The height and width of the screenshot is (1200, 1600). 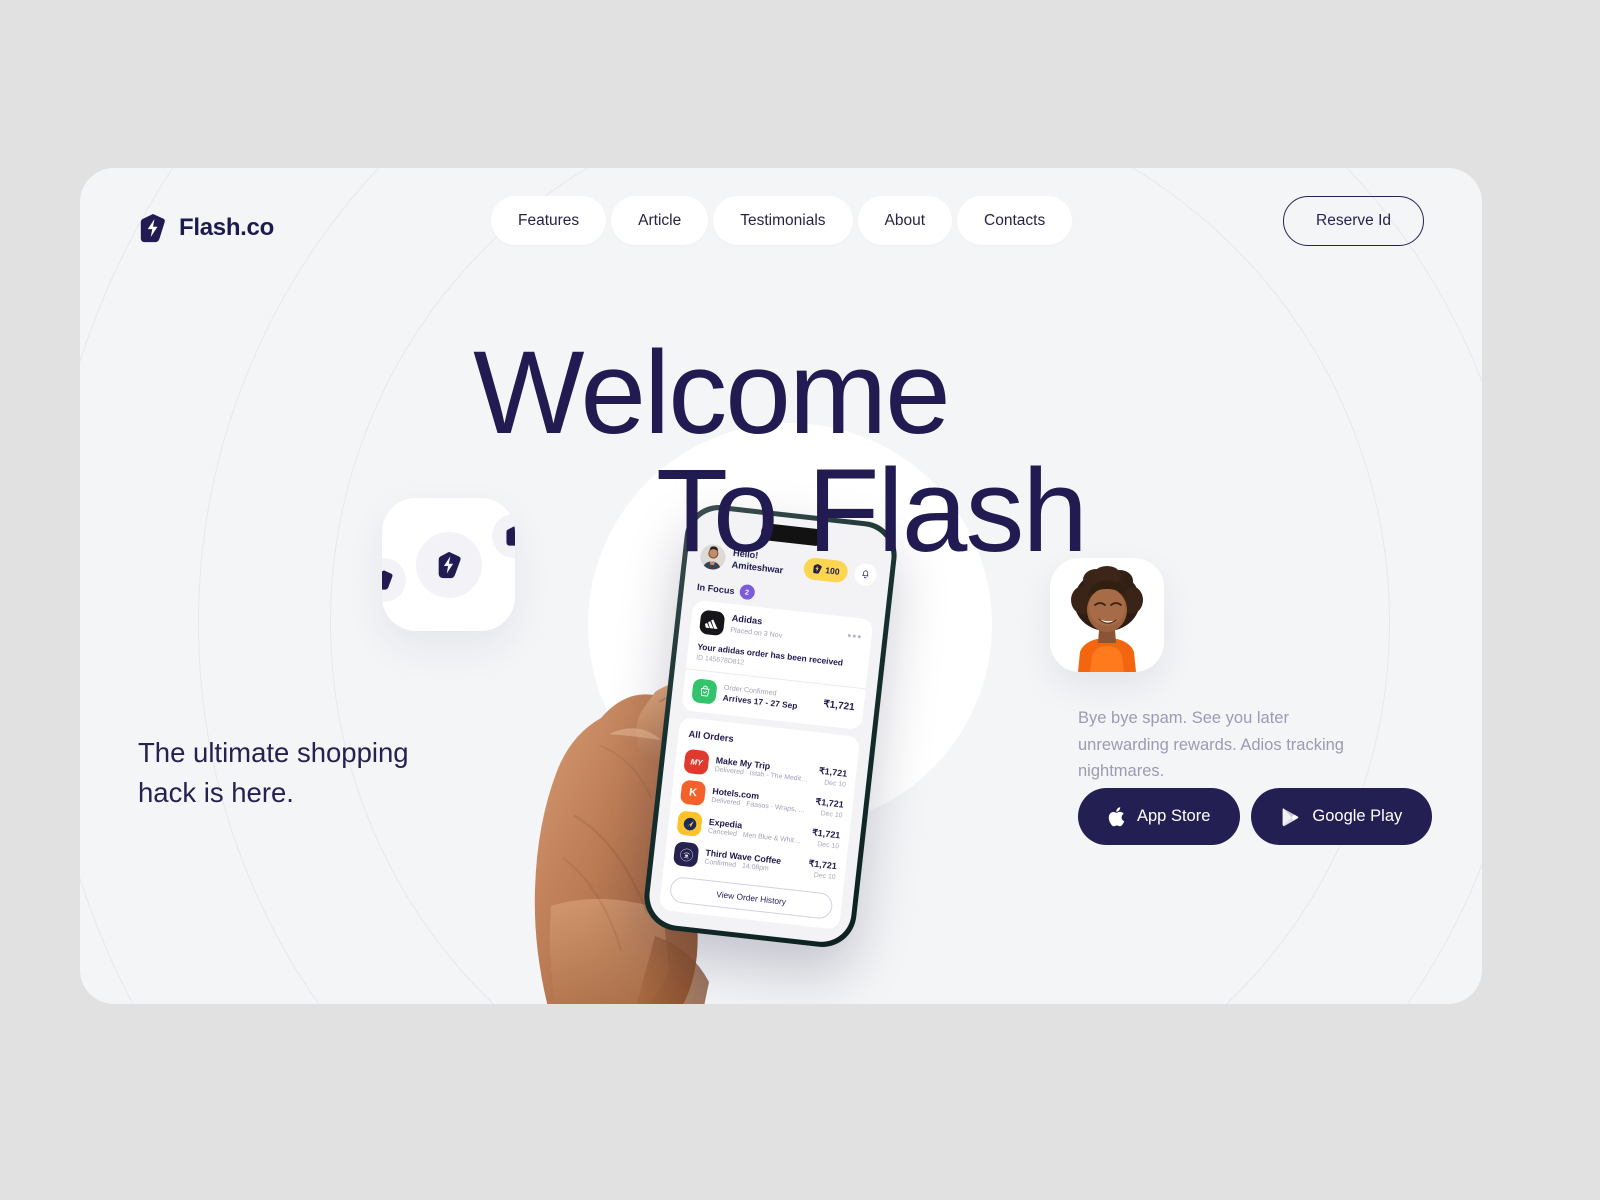 What do you see at coordinates (722, 833) in the screenshot?
I see `order-status: Canceled` at bounding box center [722, 833].